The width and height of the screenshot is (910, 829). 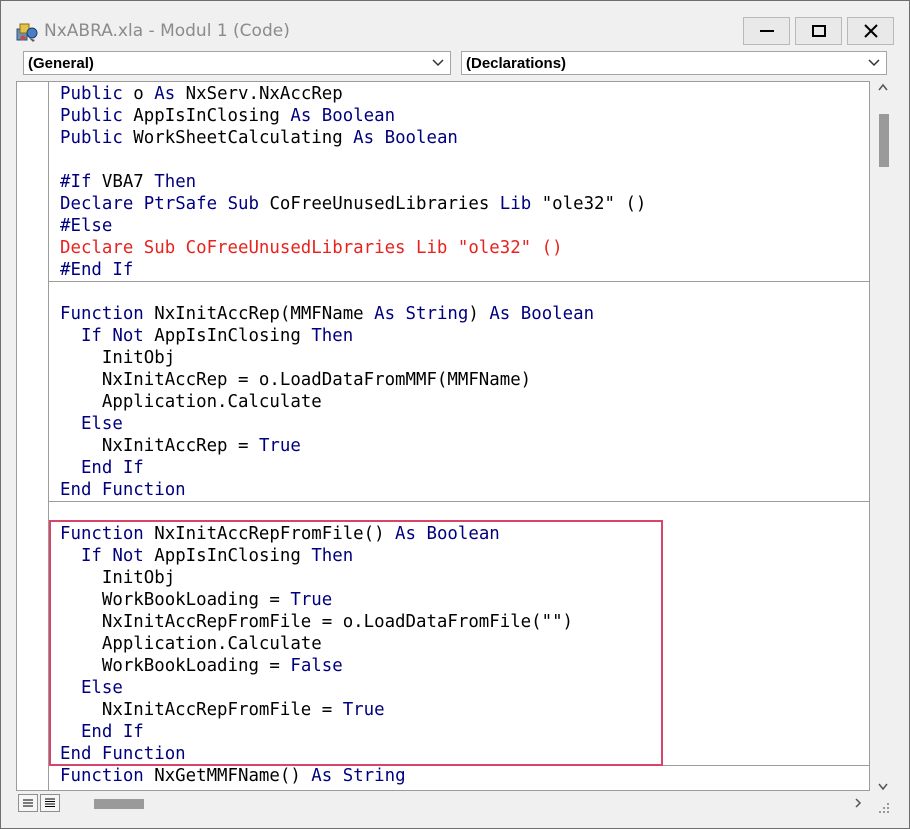 What do you see at coordinates (86, 226) in the screenshot?
I see `code-keyword: #Else` at bounding box center [86, 226].